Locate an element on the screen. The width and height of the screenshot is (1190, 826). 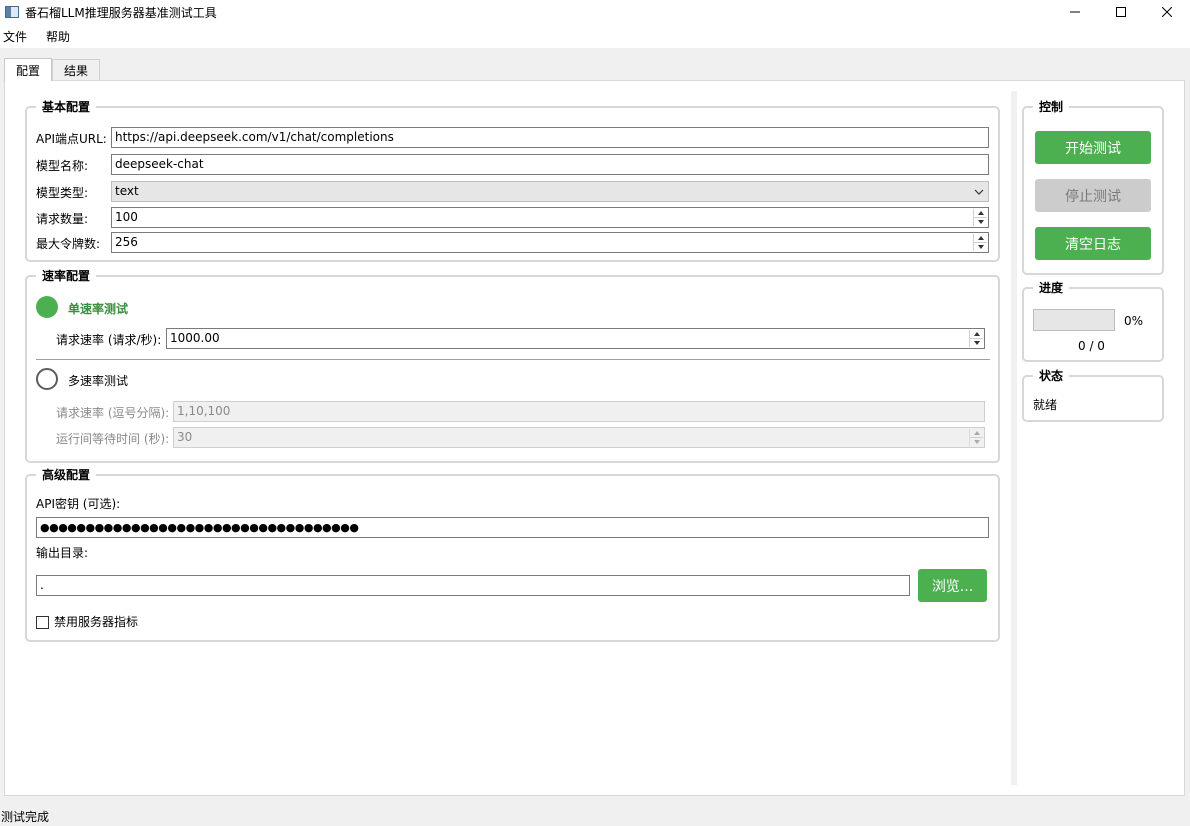
request-count-stepper is located at coordinates (980, 217).